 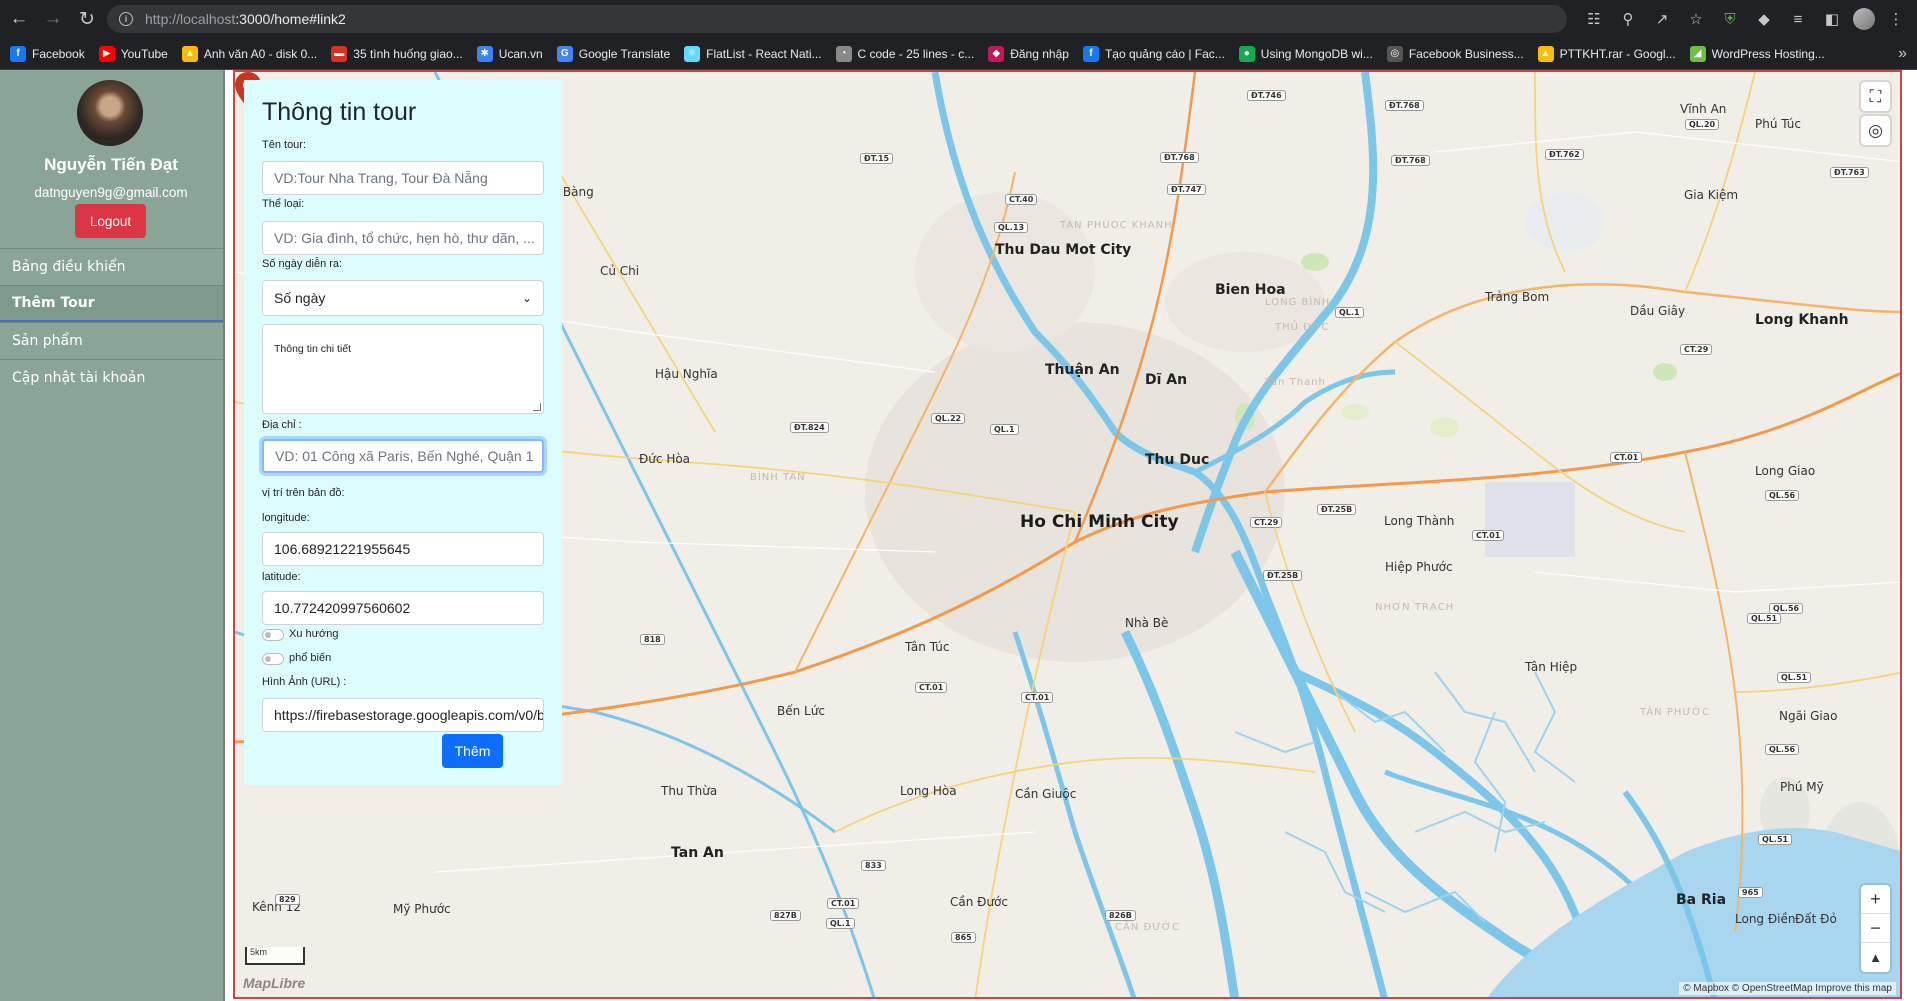 I want to click on address-input: VD: 01 Công xã Paris, Bến Nghé, Quận 1, so click(x=403, y=456).